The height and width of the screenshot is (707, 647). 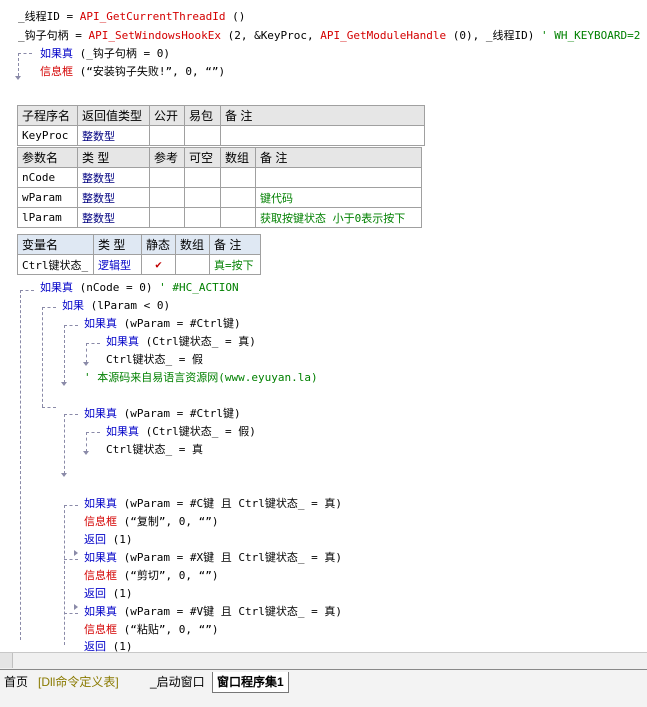 I want to click on scroll-left-button, so click(x=6, y=660).